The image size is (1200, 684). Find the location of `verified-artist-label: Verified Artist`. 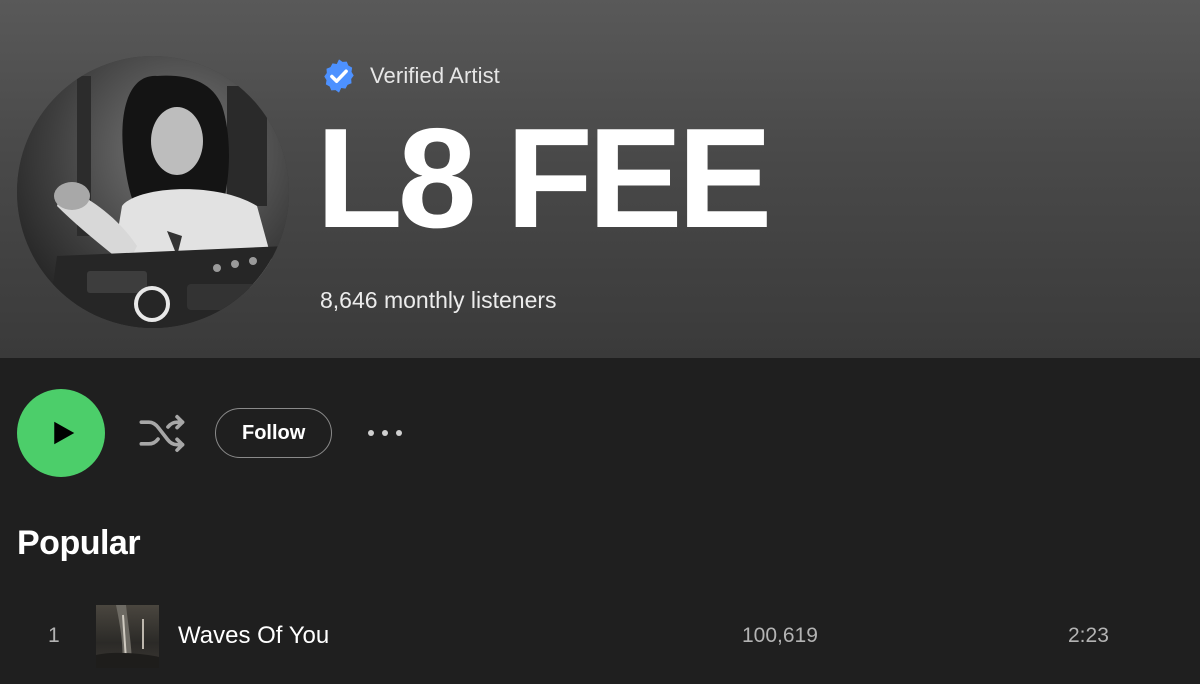

verified-artist-label: Verified Artist is located at coordinates (435, 75).